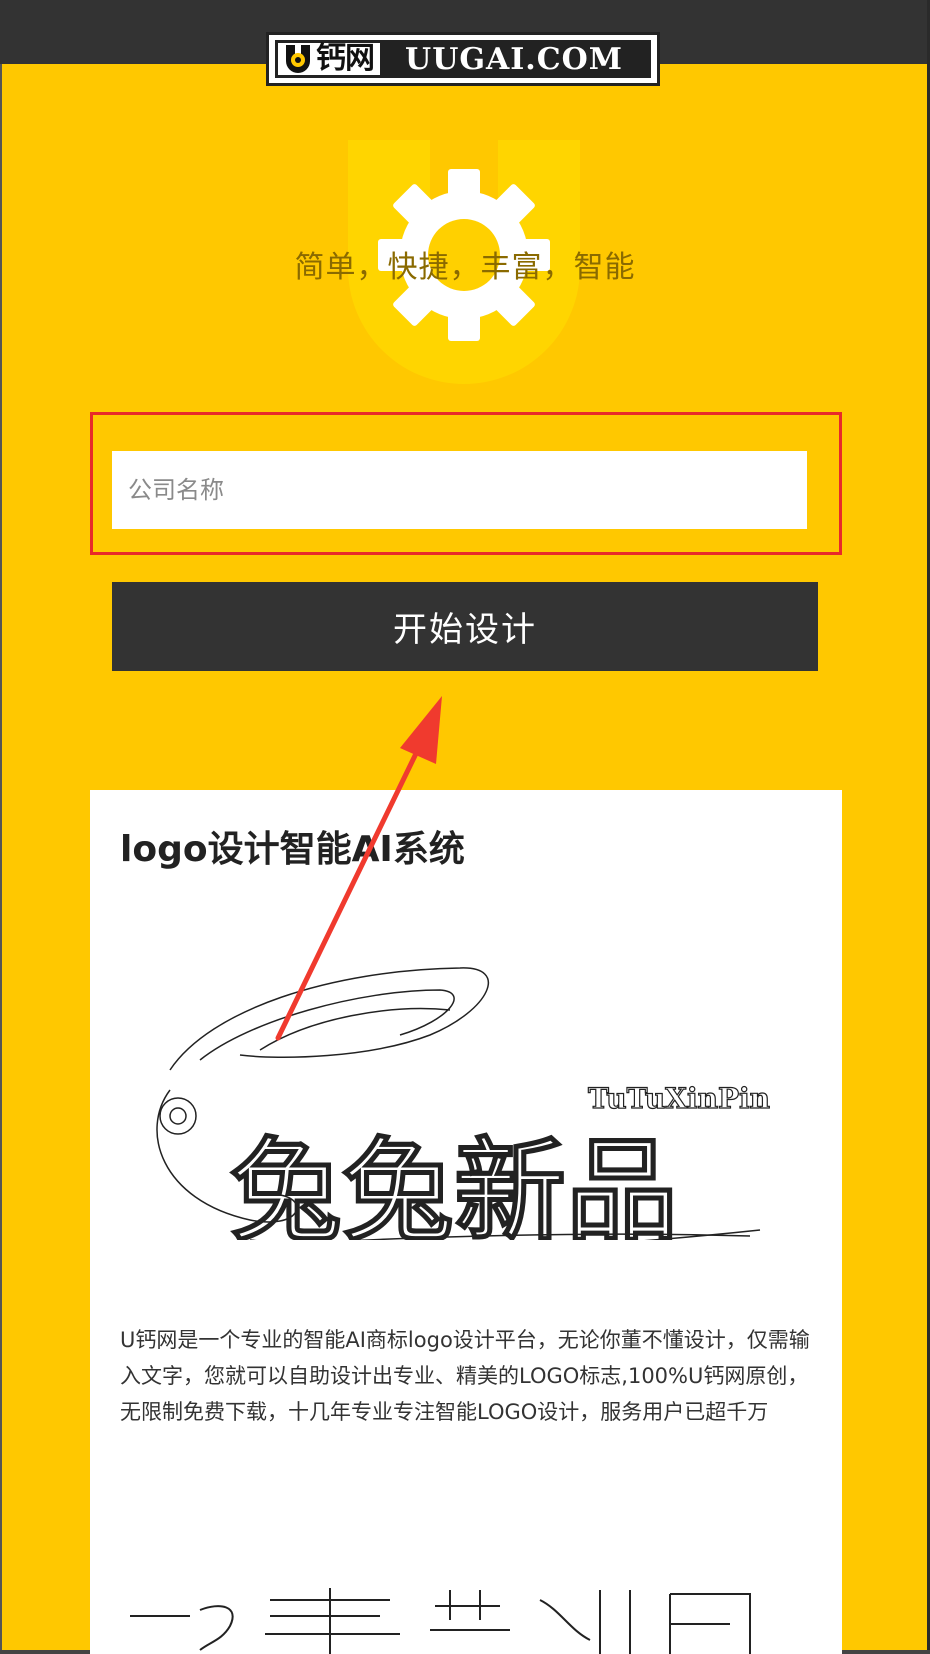 Image resolution: width=930 pixels, height=1654 pixels. What do you see at coordinates (459, 490) in the screenshot?
I see `company-name-input` at bounding box center [459, 490].